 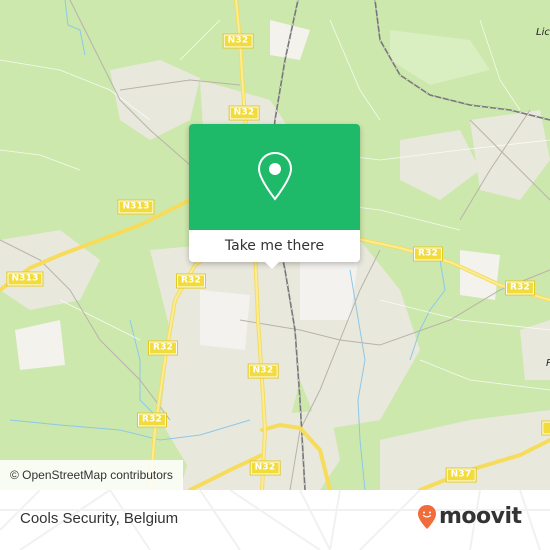 I want to click on popup-header, so click(x=274, y=177).